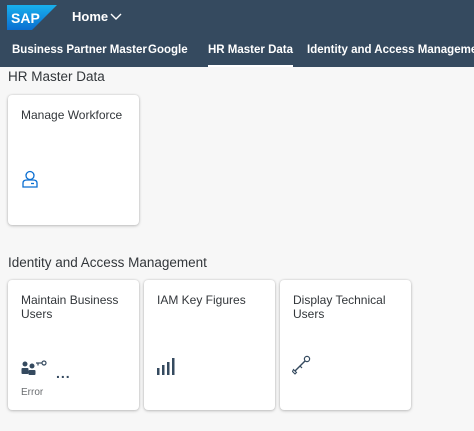  What do you see at coordinates (250, 51) in the screenshot?
I see `tab-hr-master-data: HR Master Data` at bounding box center [250, 51].